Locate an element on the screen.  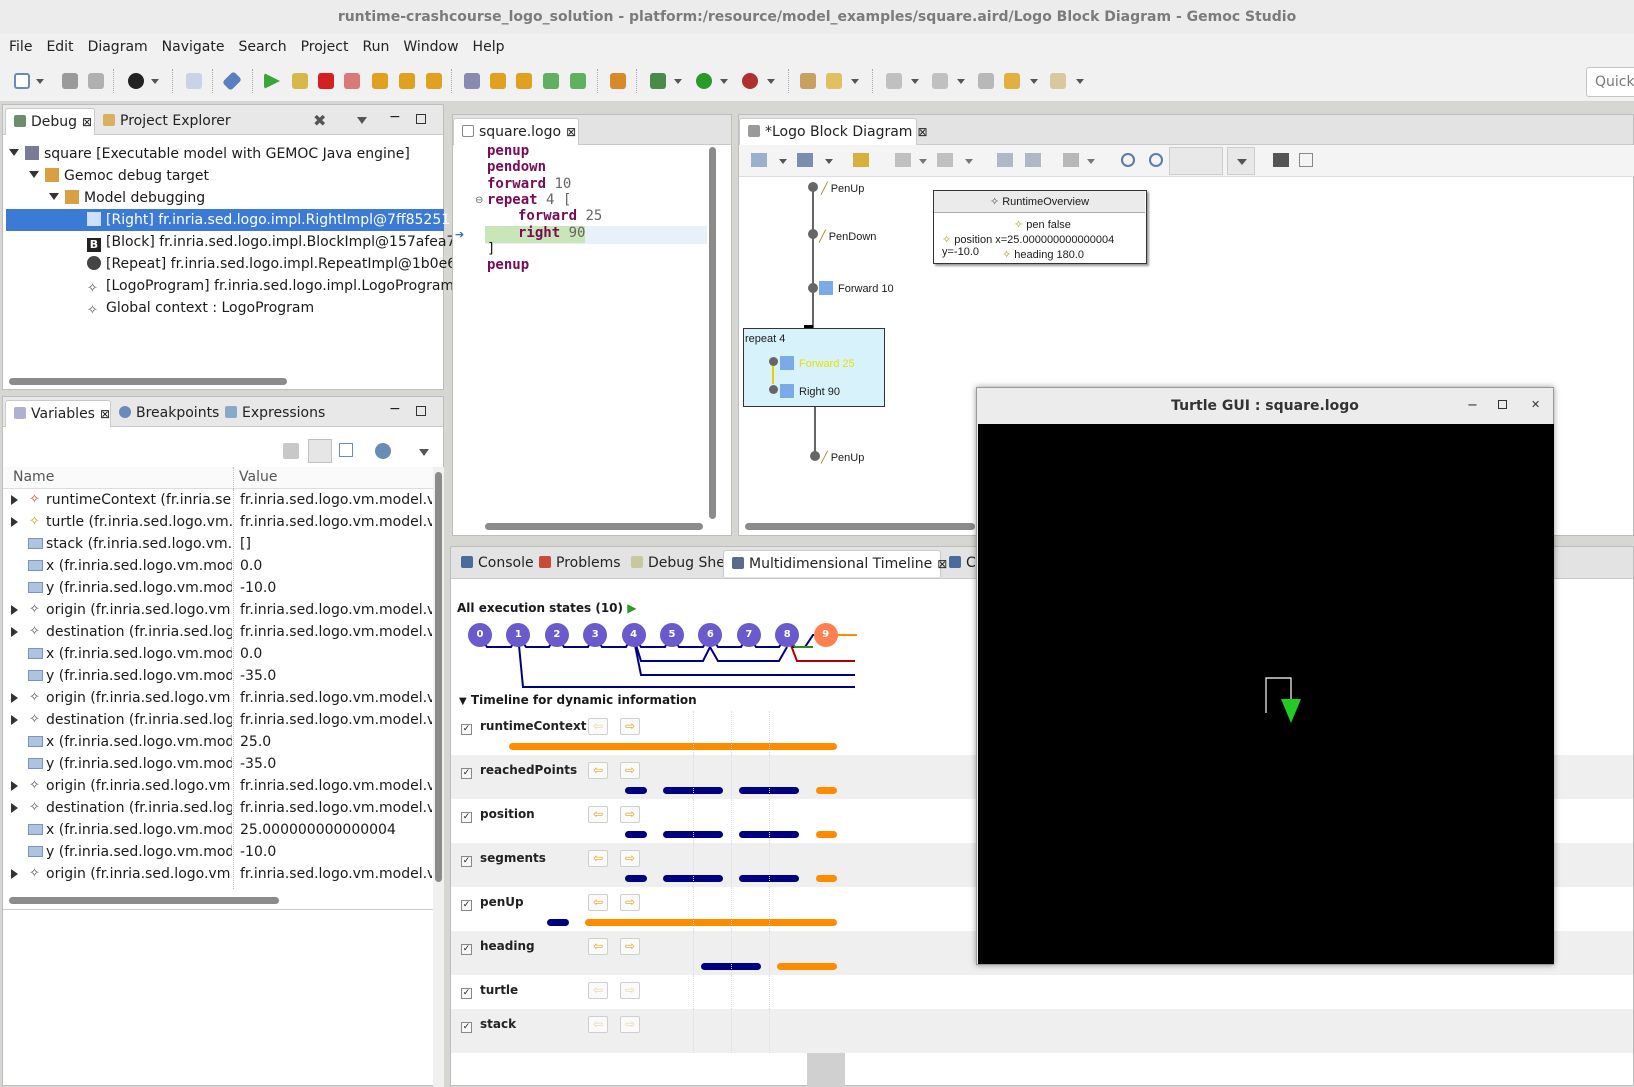
section-dynamic-info: ▼ Timeline for dynamic information is located at coordinates (578, 700).